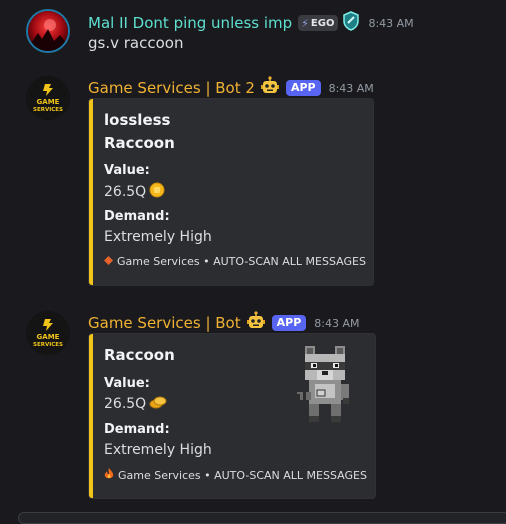 This screenshot has height=524, width=506. I want to click on username: Game Services | Bot, so click(164, 323).